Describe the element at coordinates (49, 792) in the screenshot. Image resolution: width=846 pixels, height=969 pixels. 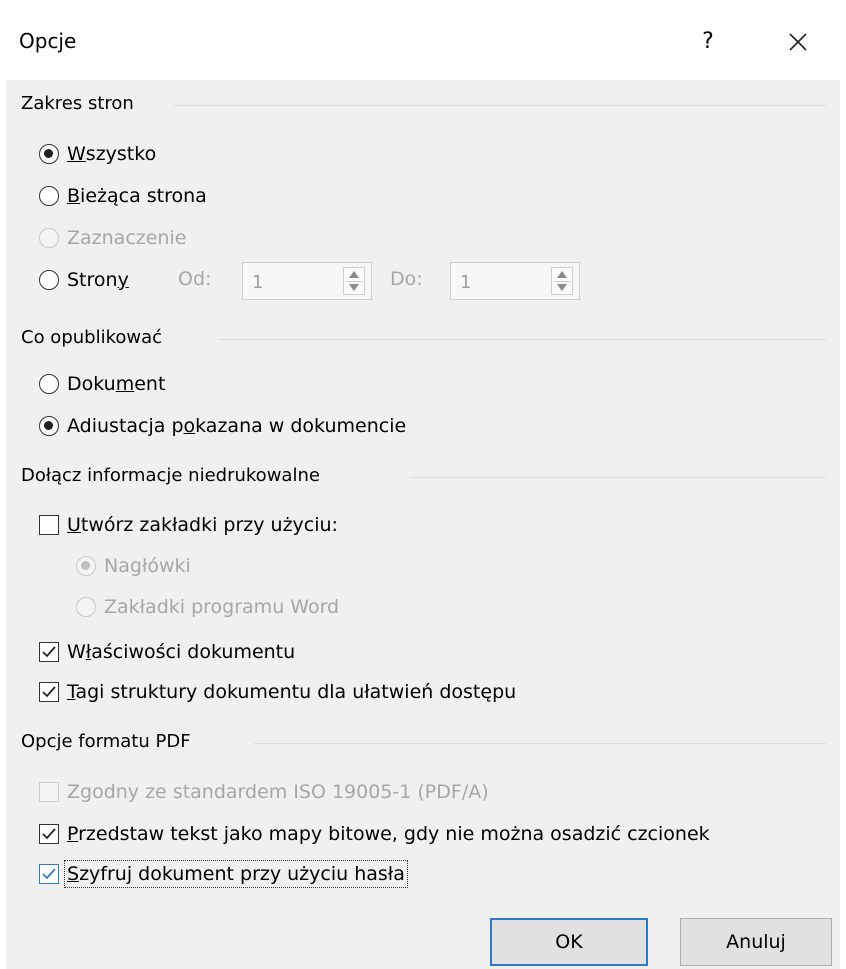
I see `checkbox-iso-box` at that location.